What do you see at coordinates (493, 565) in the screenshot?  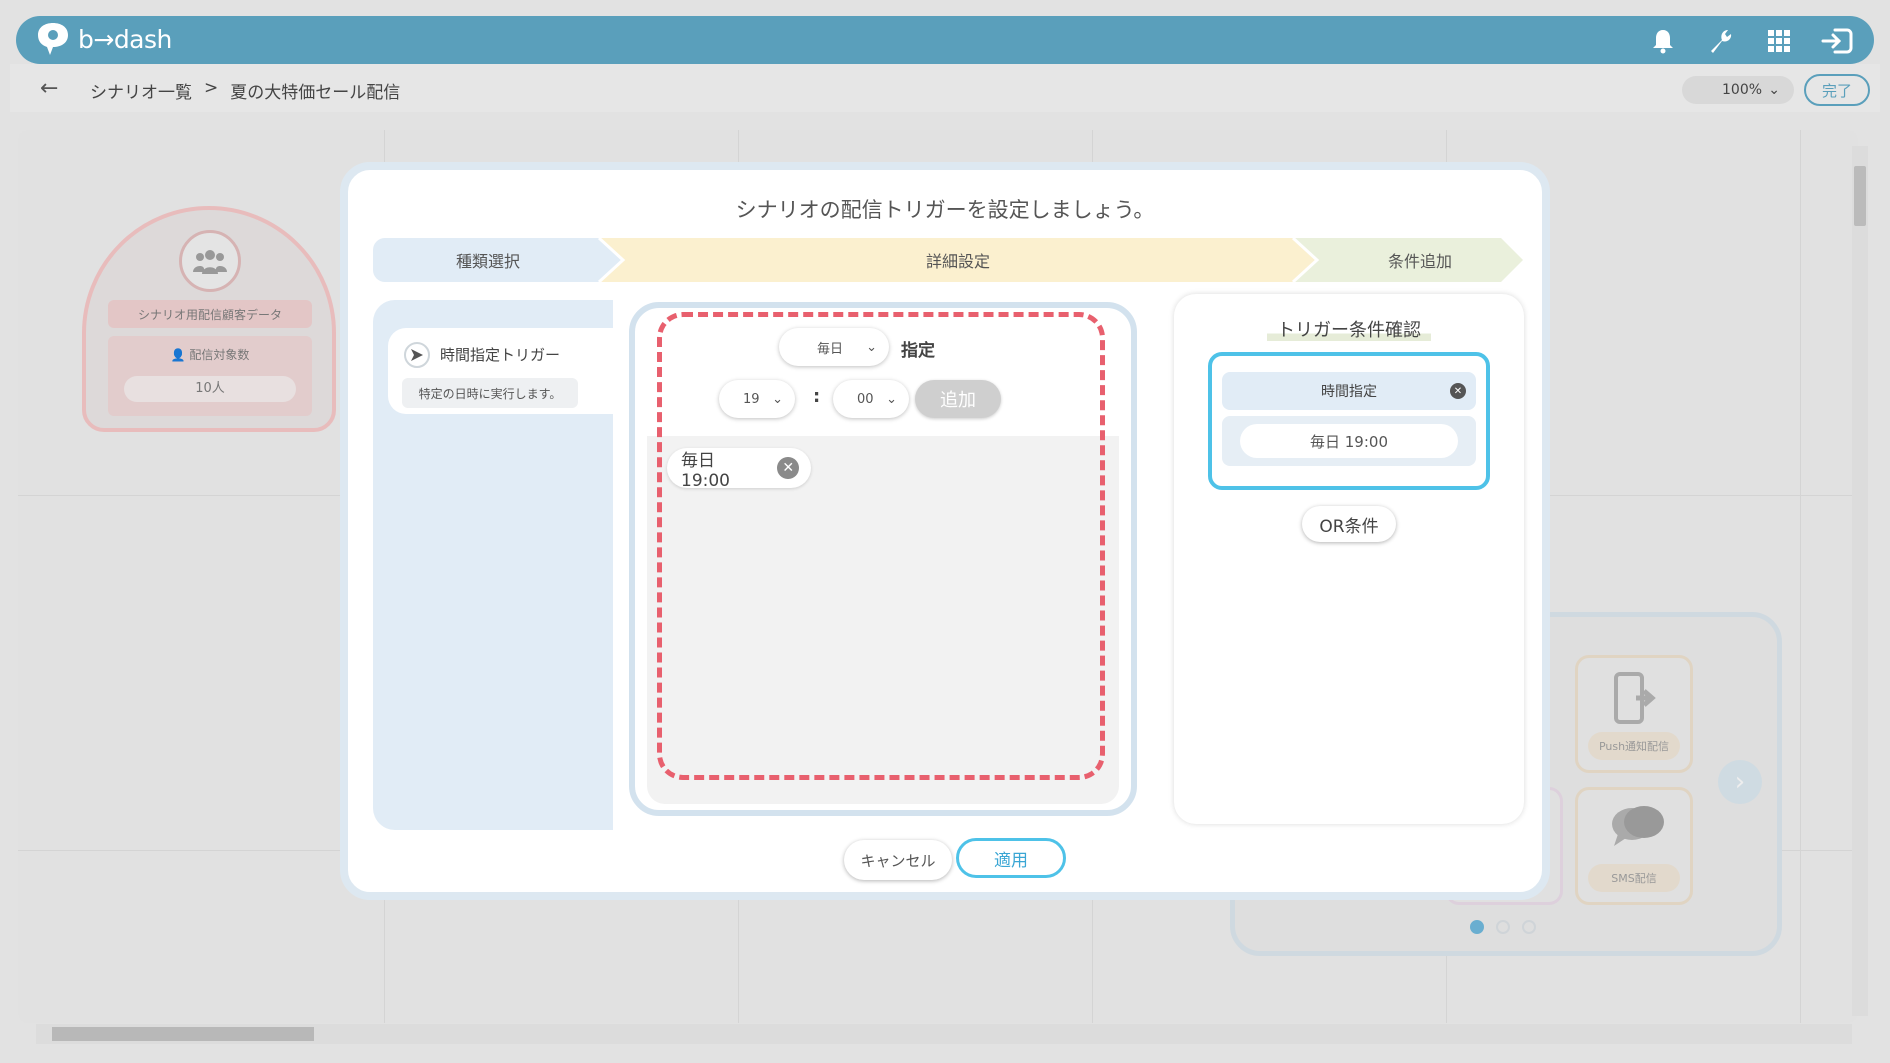 I see `trigger-type-list: 時間指定トリガー 特定の日時に実行します。` at bounding box center [493, 565].